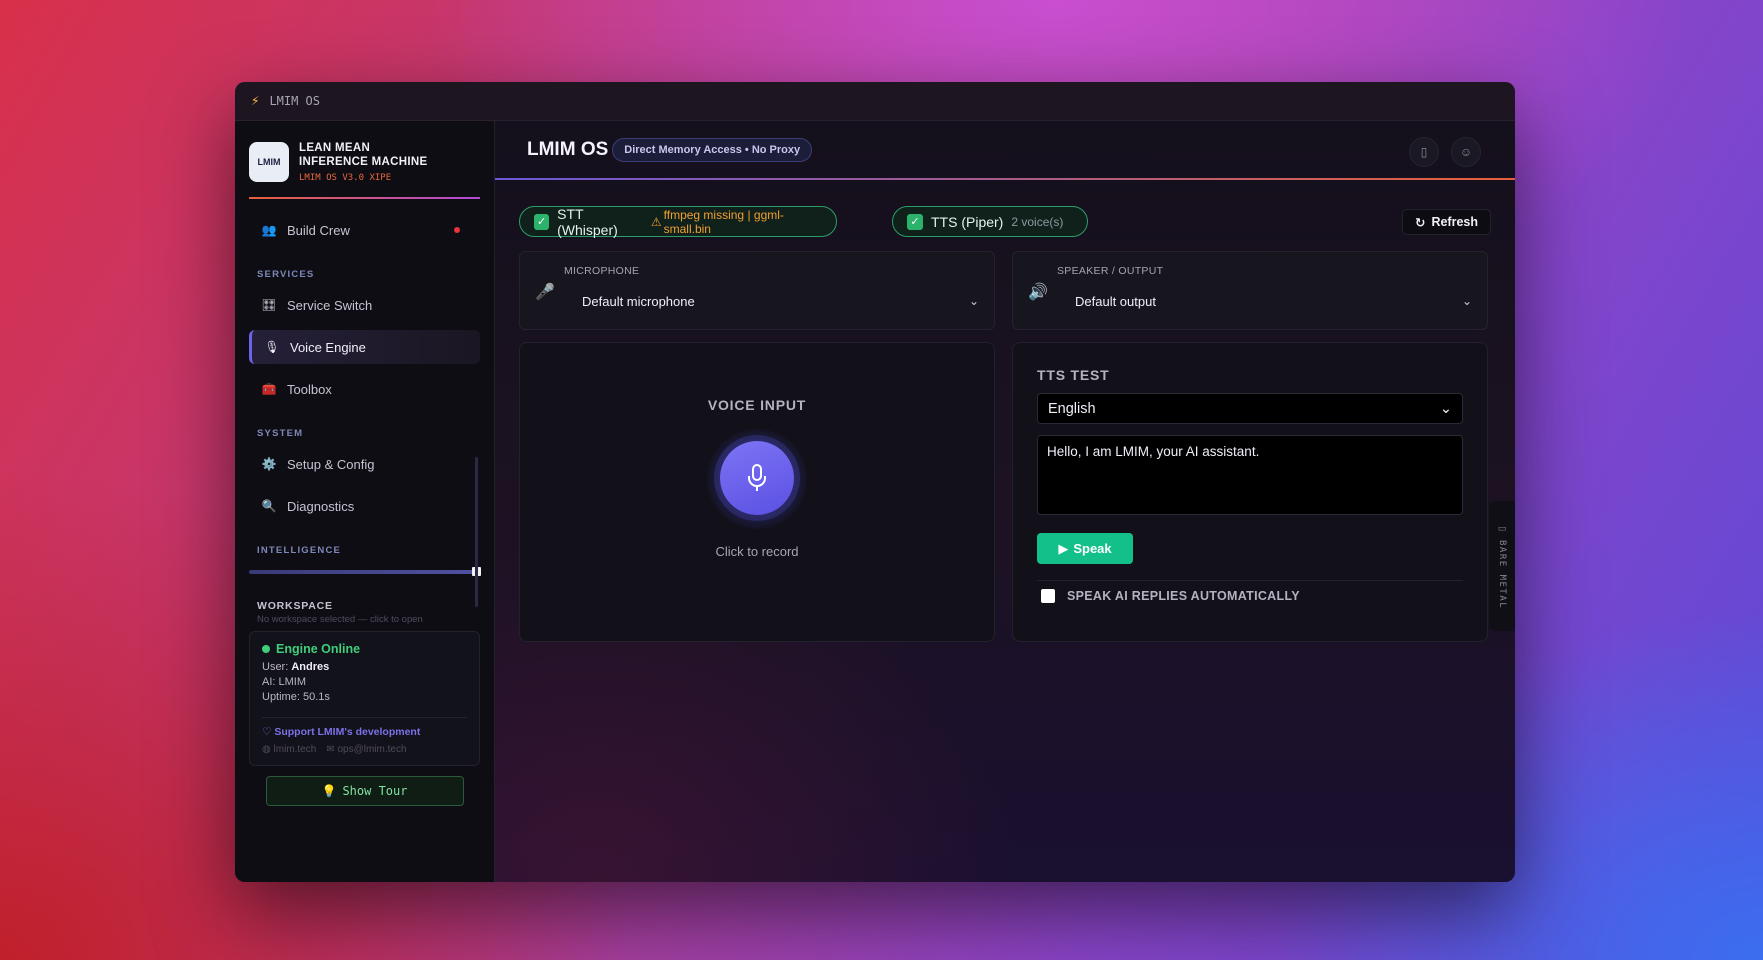 This screenshot has width=1763, height=960. What do you see at coordinates (329, 791) in the screenshot?
I see `lightbulb-icon: 💡` at bounding box center [329, 791].